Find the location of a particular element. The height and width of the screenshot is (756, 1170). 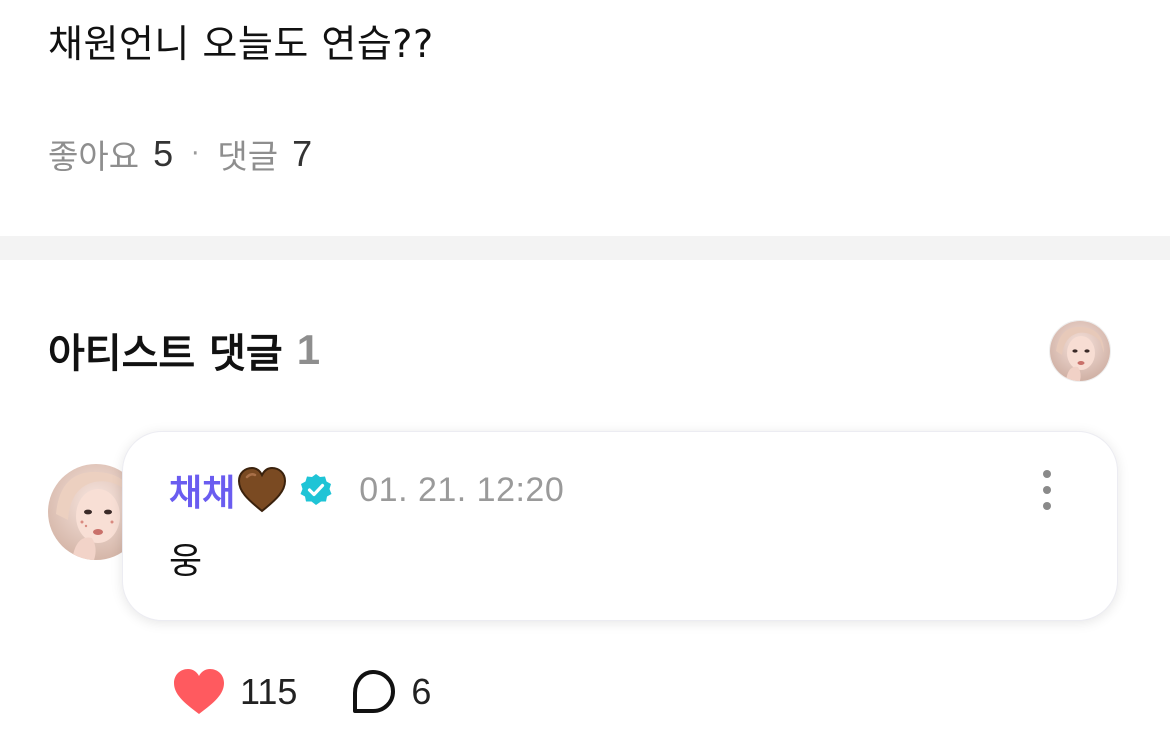

comment-author-name: 채채 is located at coordinates (202, 490).